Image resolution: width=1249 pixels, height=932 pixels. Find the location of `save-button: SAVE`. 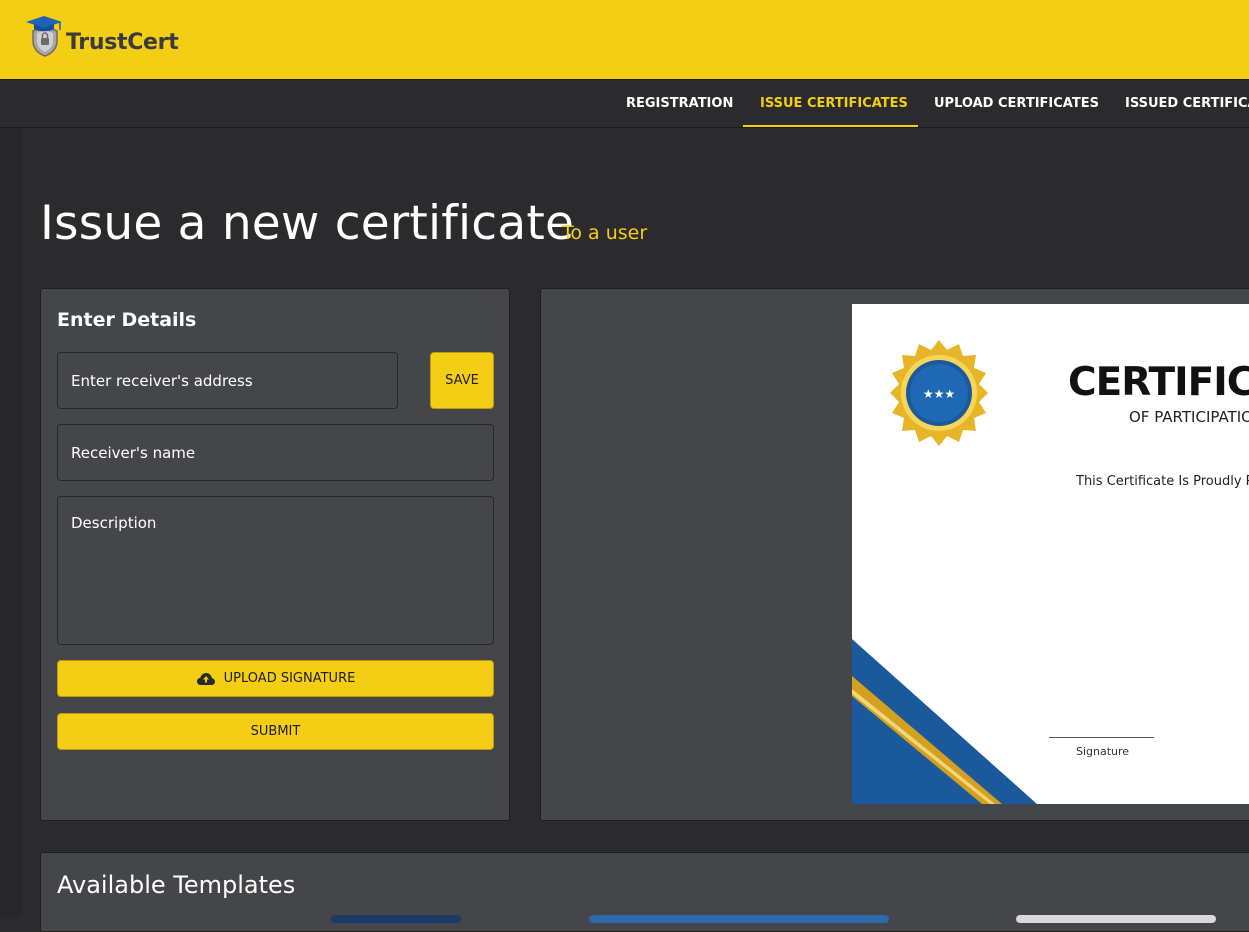

save-button: SAVE is located at coordinates (462, 380).